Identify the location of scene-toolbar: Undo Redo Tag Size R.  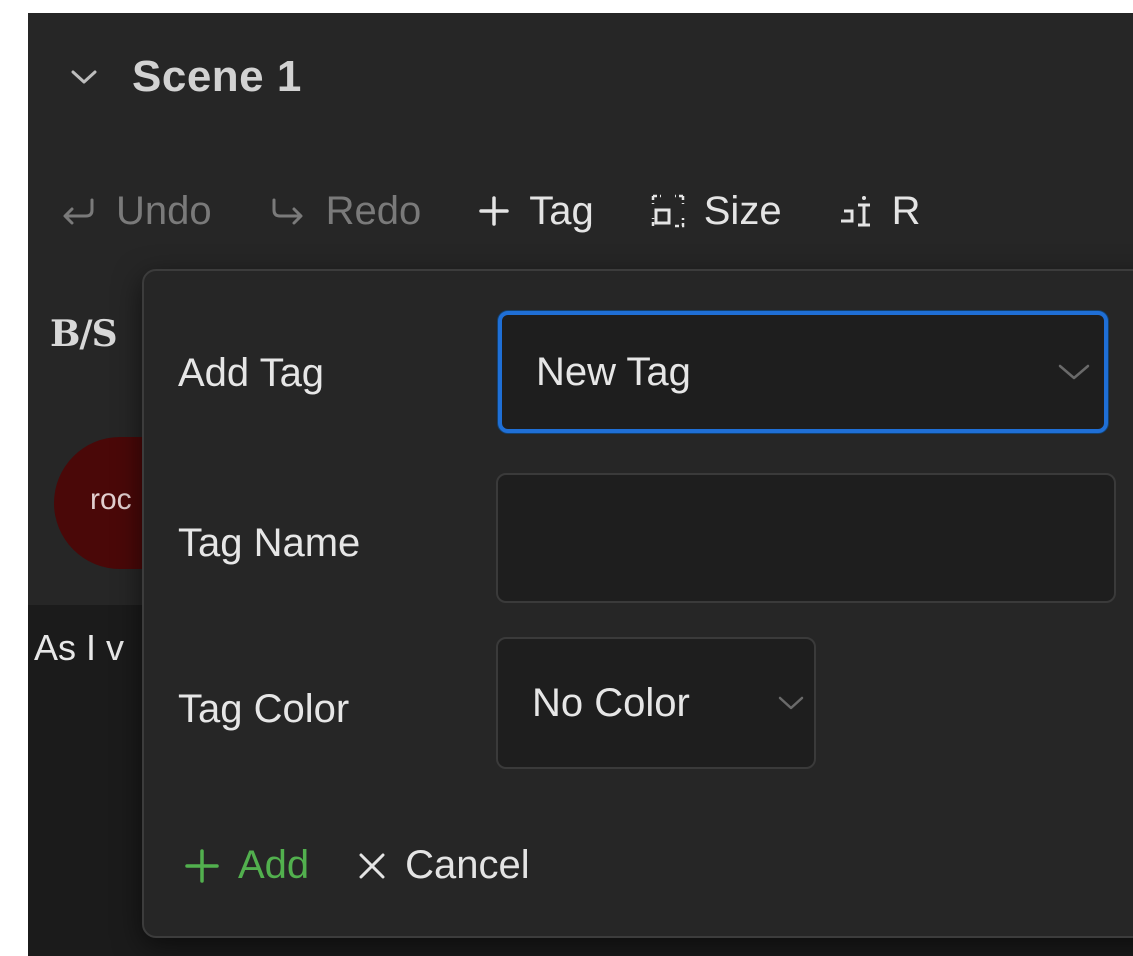
(517, 211).